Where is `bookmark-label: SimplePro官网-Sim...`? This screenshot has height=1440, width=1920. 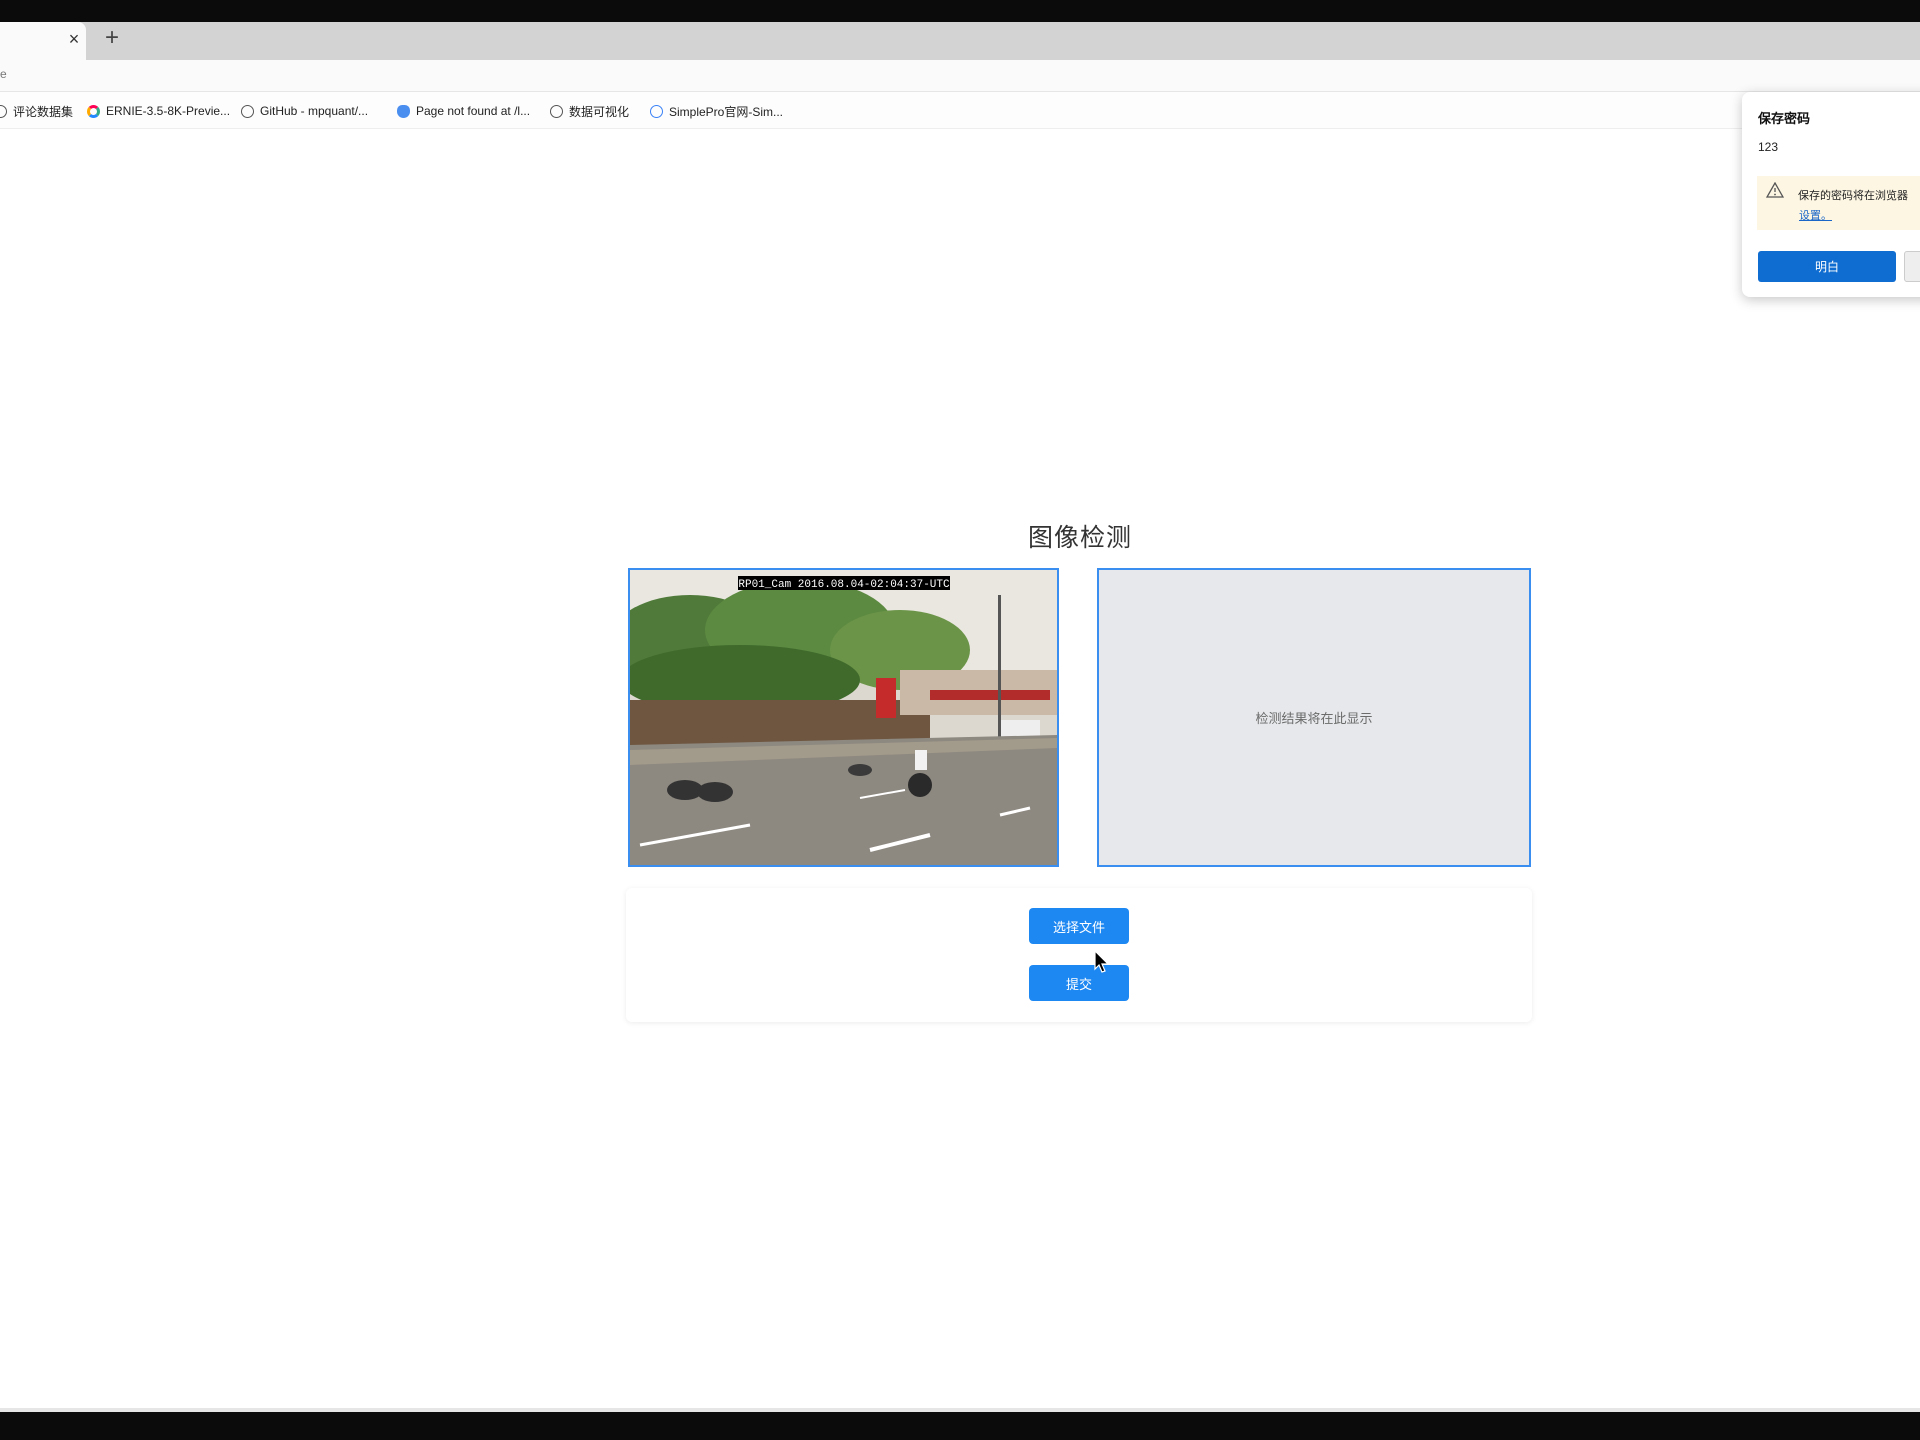
bookmark-label: SimplePro官网-Sim... is located at coordinates (726, 111).